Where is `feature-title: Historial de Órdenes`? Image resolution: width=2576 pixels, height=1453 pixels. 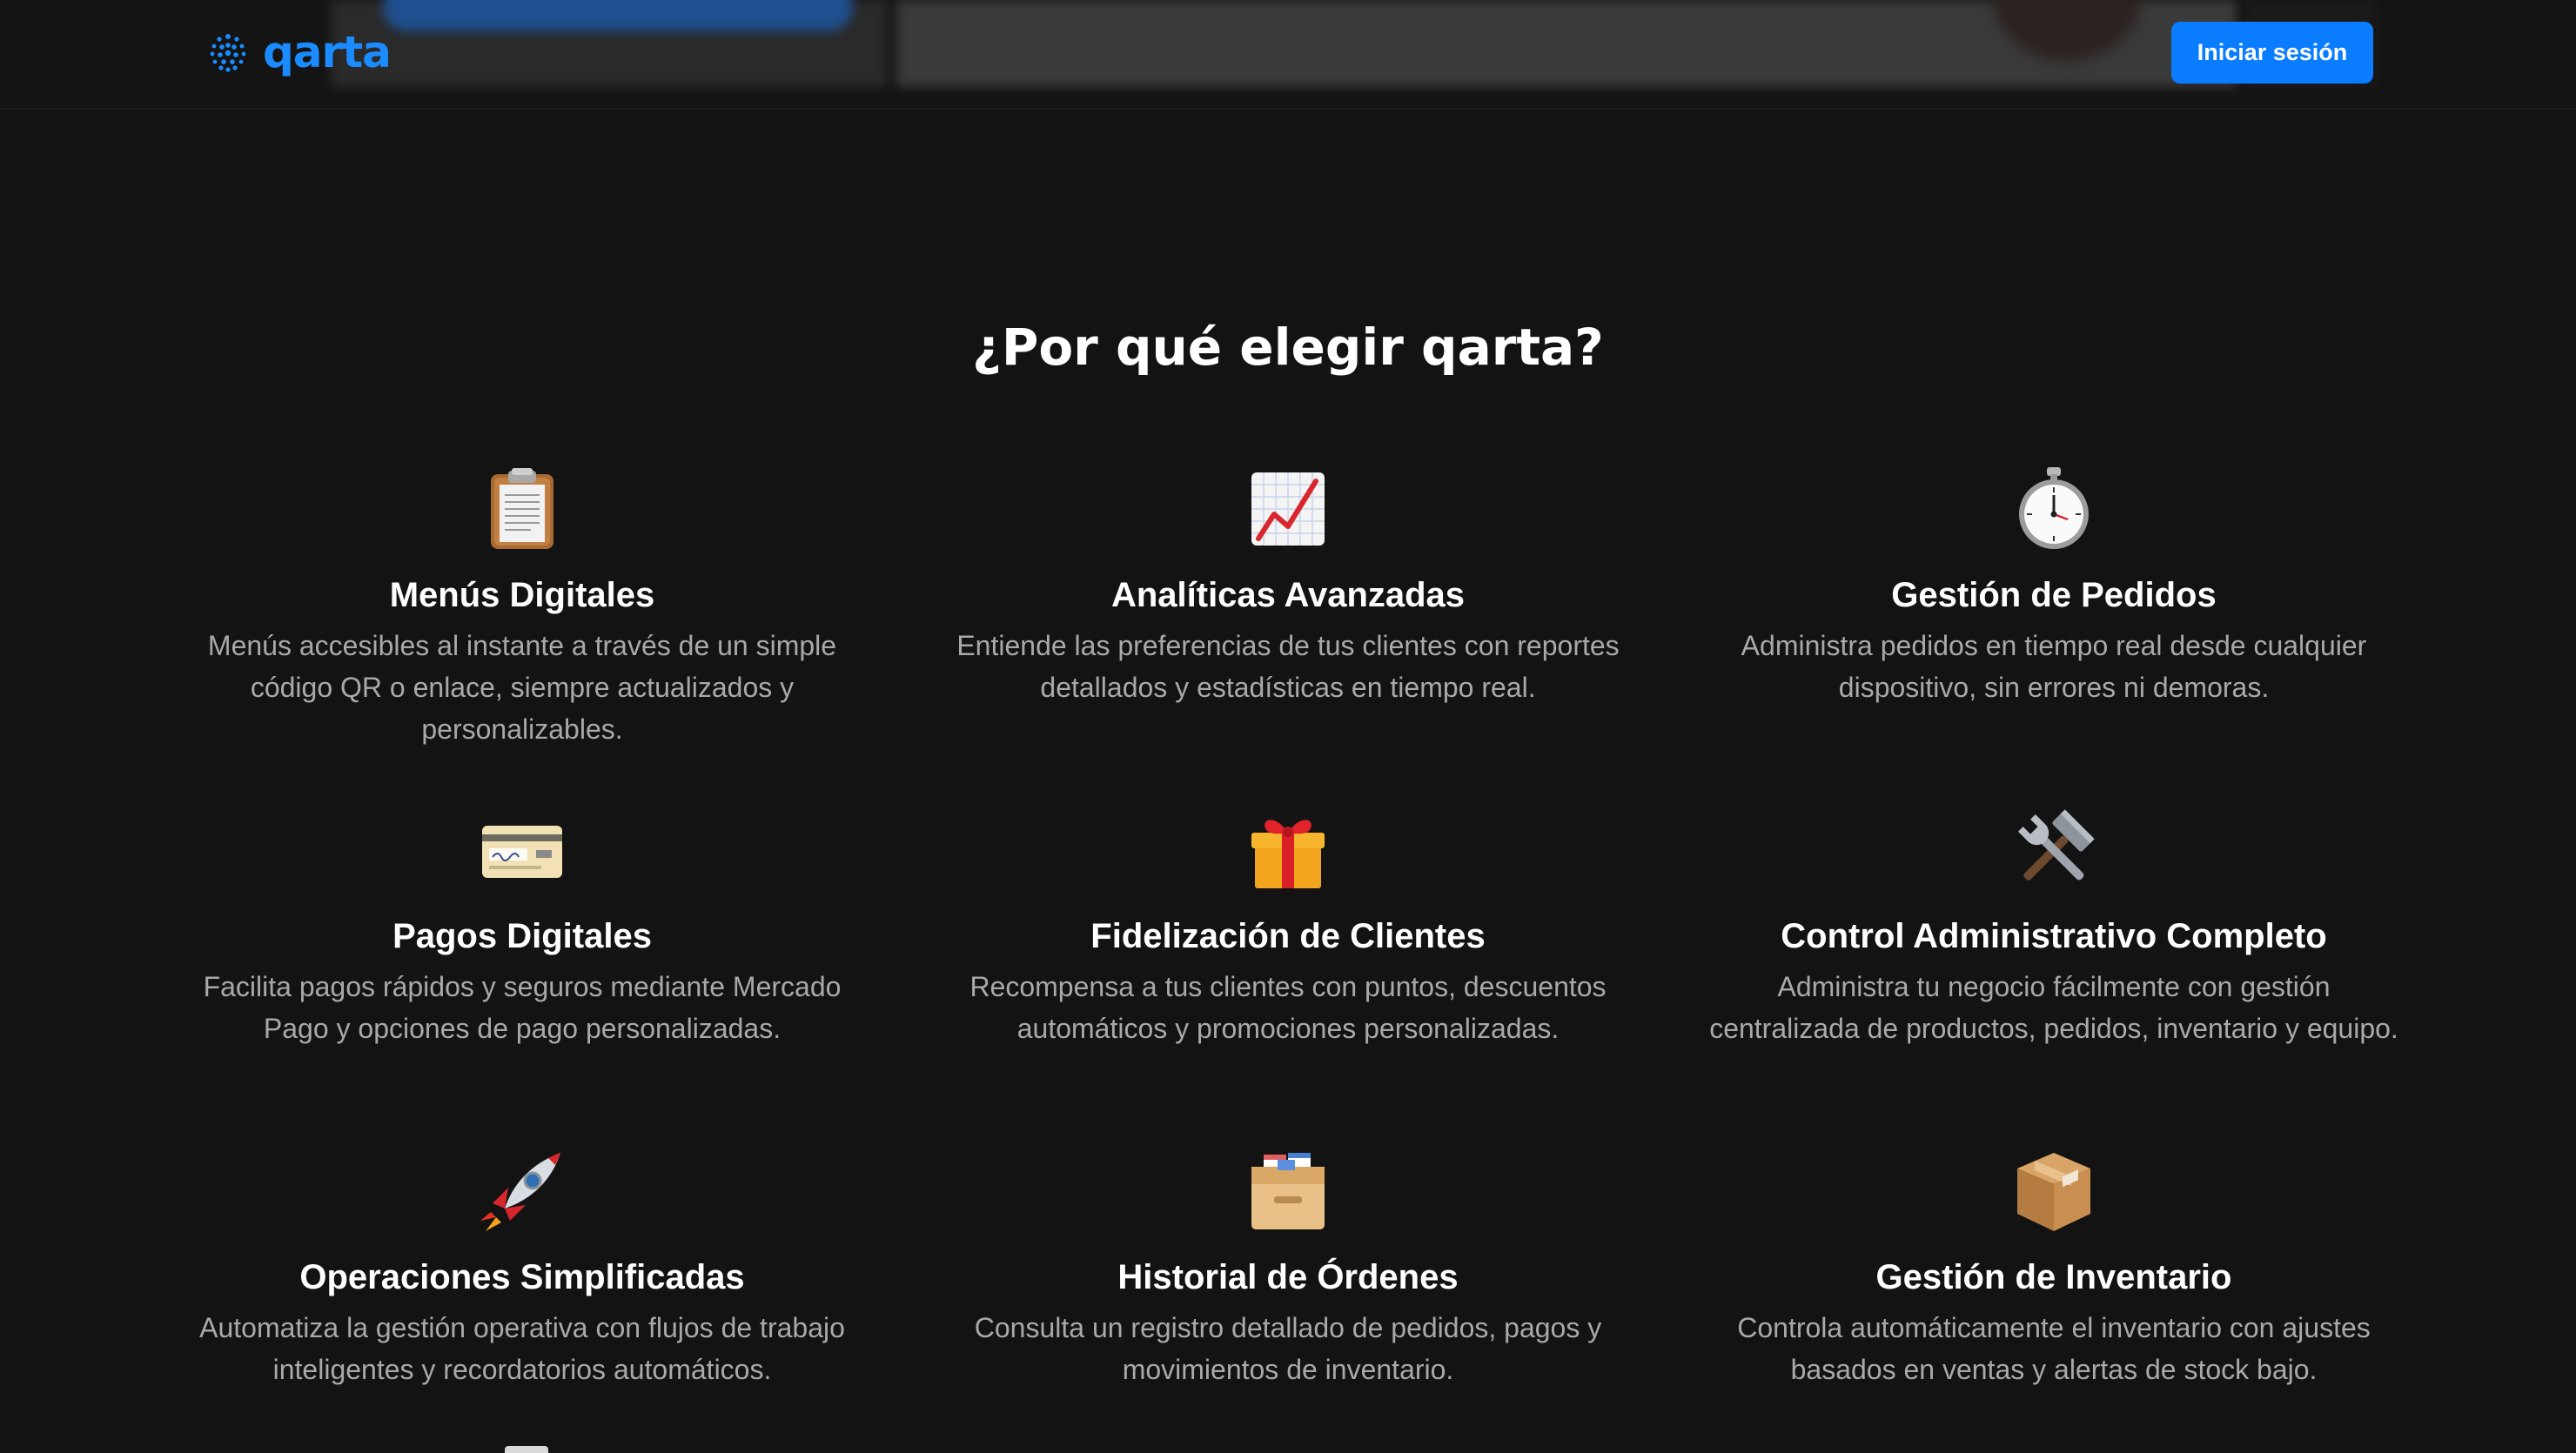
feature-title: Historial de Órdenes is located at coordinates (1288, 1277).